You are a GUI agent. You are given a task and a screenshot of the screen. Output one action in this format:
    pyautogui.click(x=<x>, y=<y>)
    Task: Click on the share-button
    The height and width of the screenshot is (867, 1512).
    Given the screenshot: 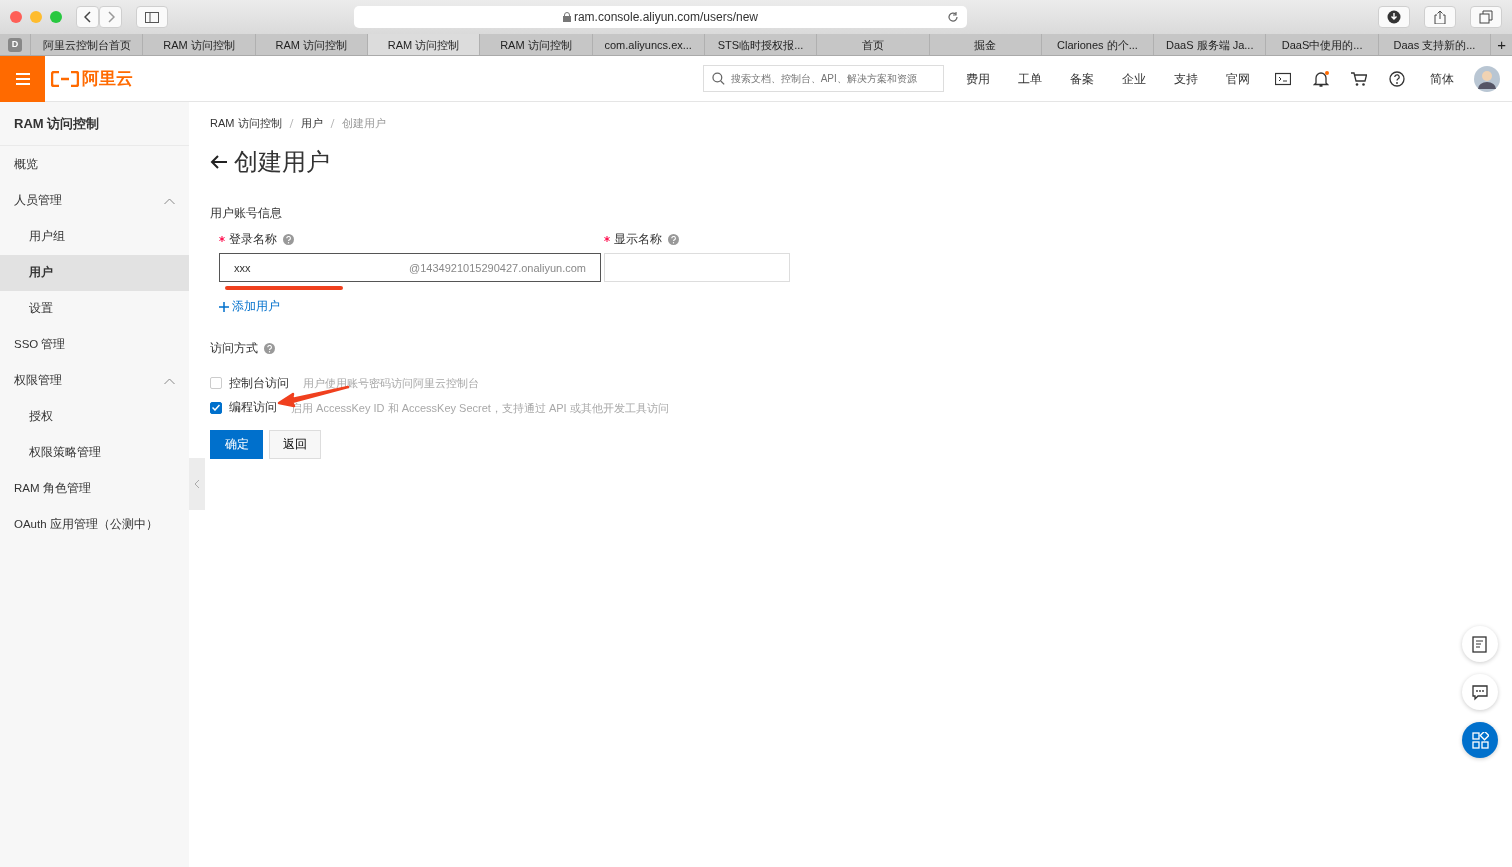 What is the action you would take?
    pyautogui.click(x=1440, y=17)
    